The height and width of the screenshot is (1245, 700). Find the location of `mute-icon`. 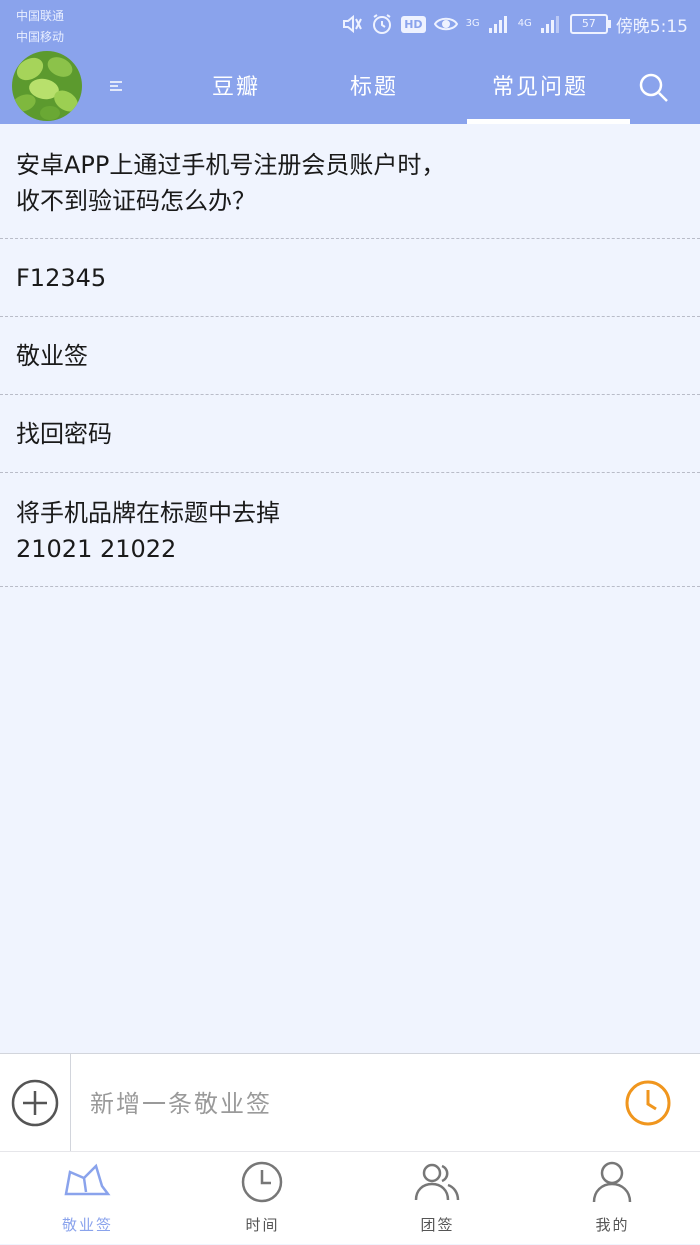

mute-icon is located at coordinates (353, 24).